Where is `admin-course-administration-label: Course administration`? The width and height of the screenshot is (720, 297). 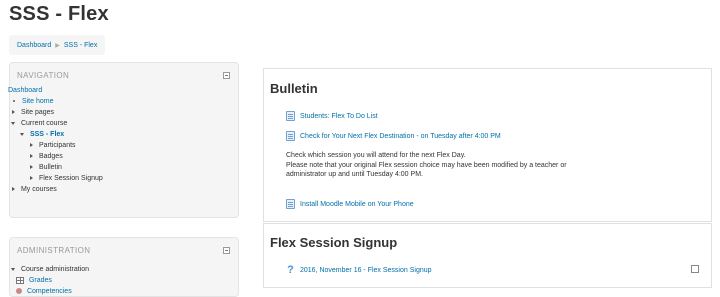 admin-course-administration-label: Course administration is located at coordinates (55, 269).